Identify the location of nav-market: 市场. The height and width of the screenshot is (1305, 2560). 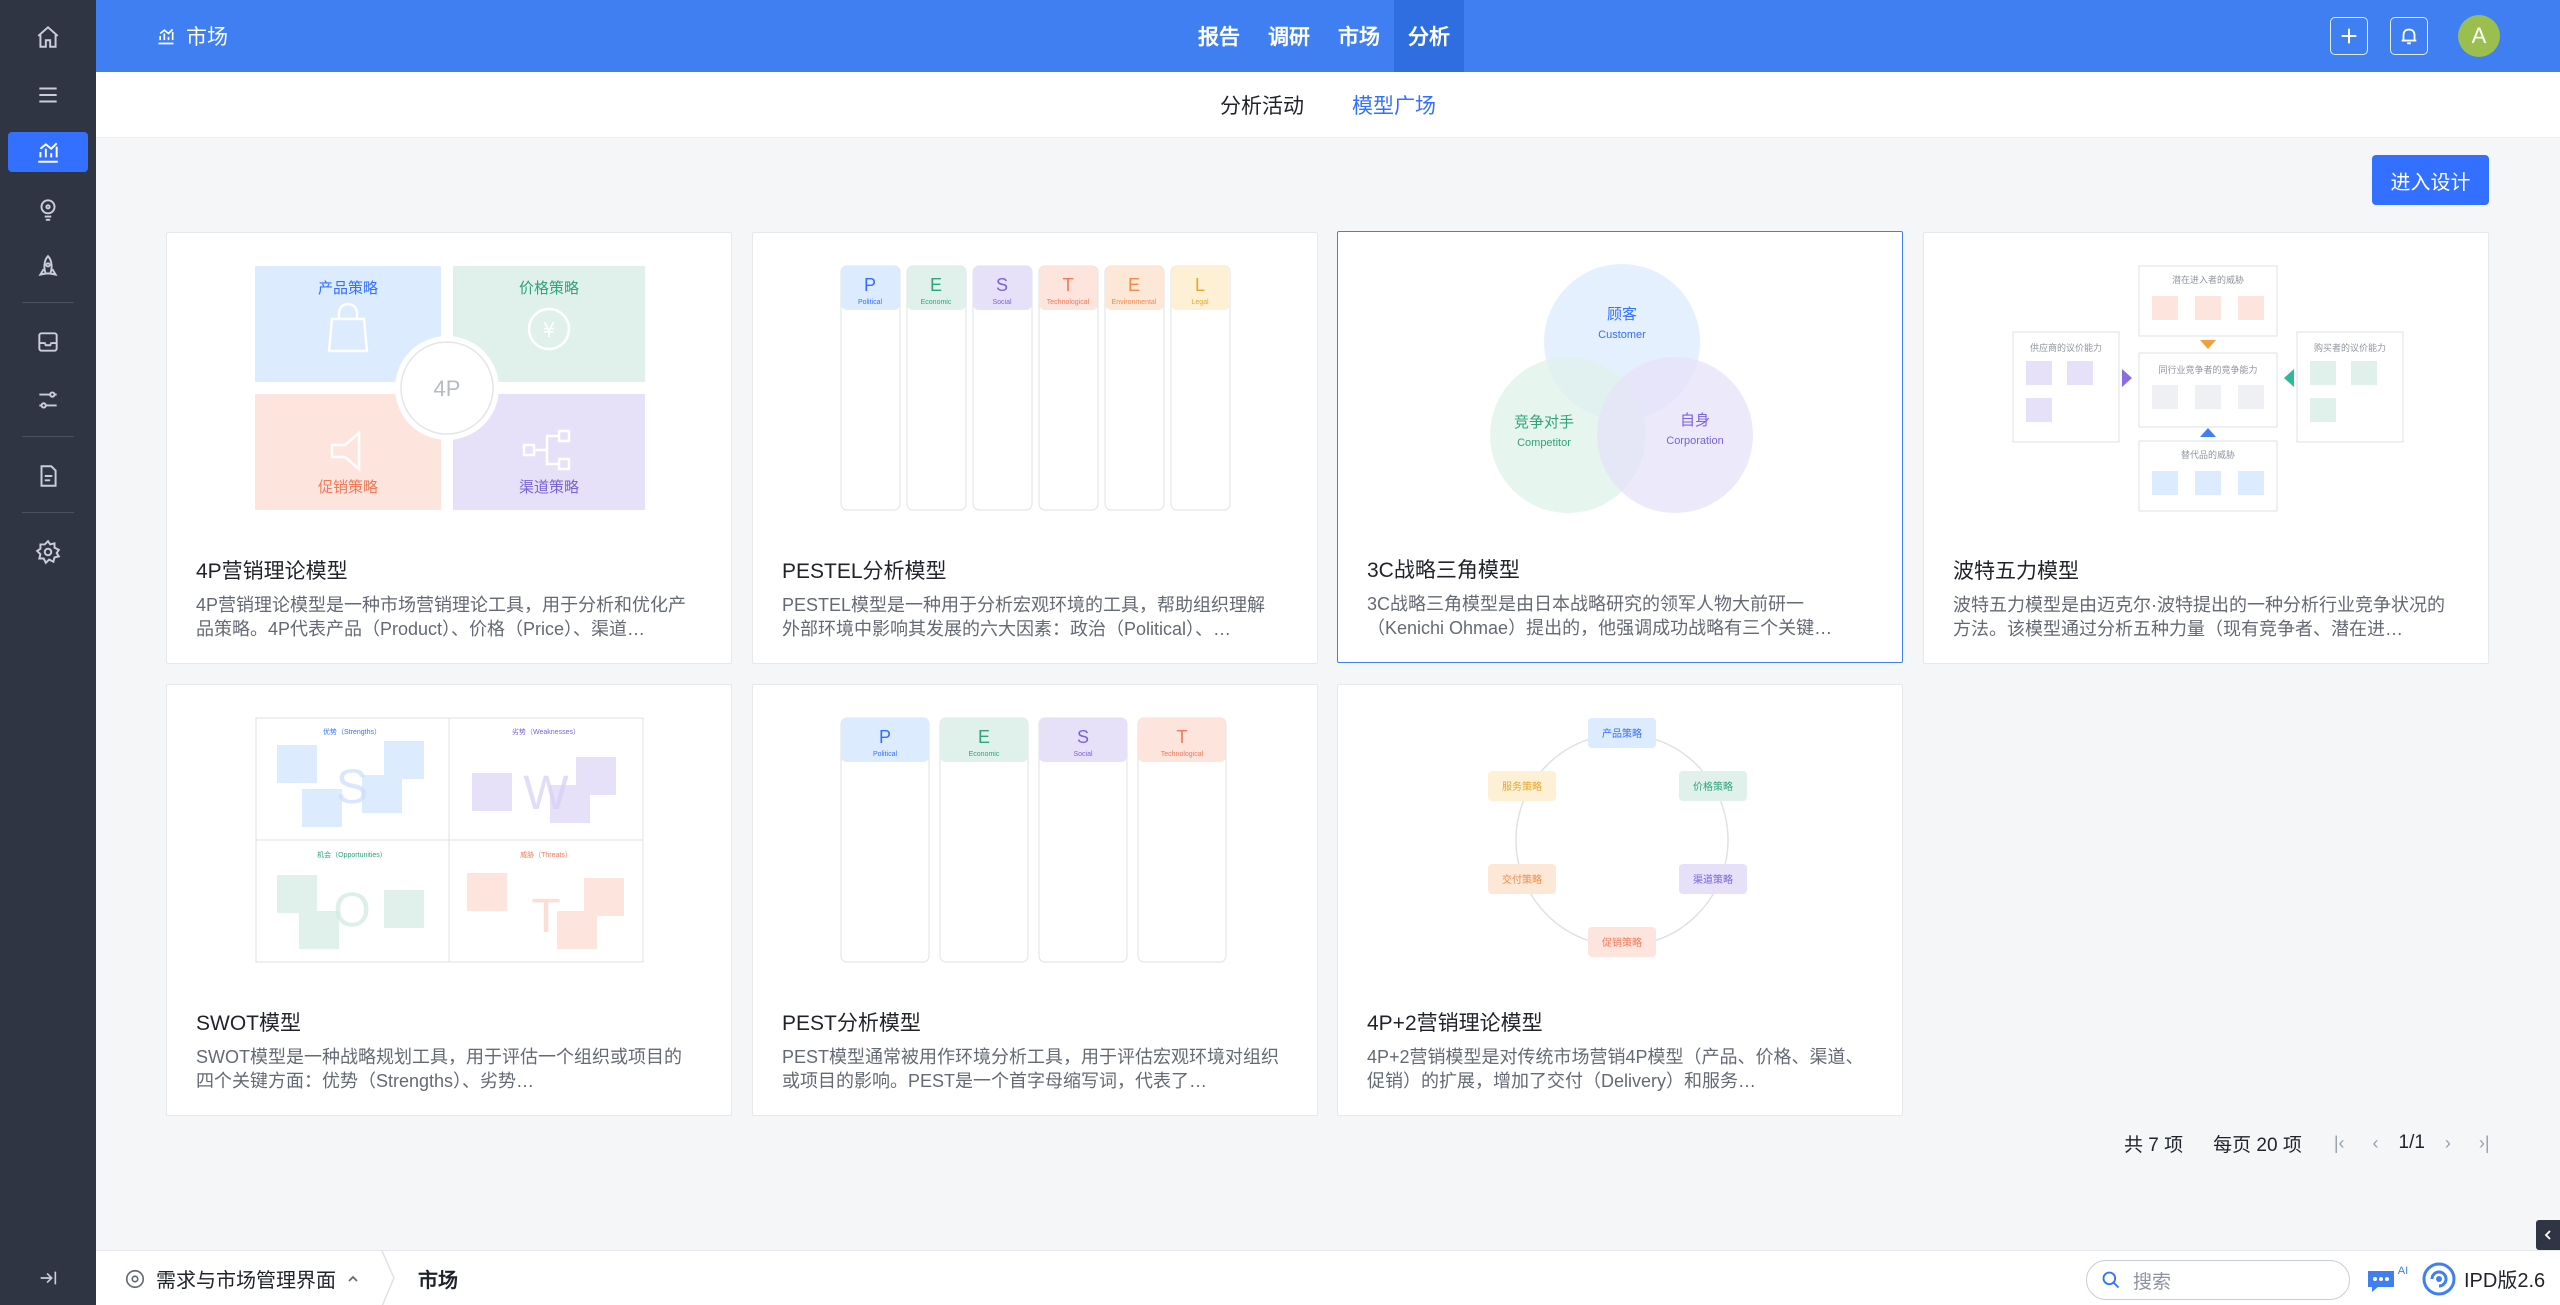
(1359, 36).